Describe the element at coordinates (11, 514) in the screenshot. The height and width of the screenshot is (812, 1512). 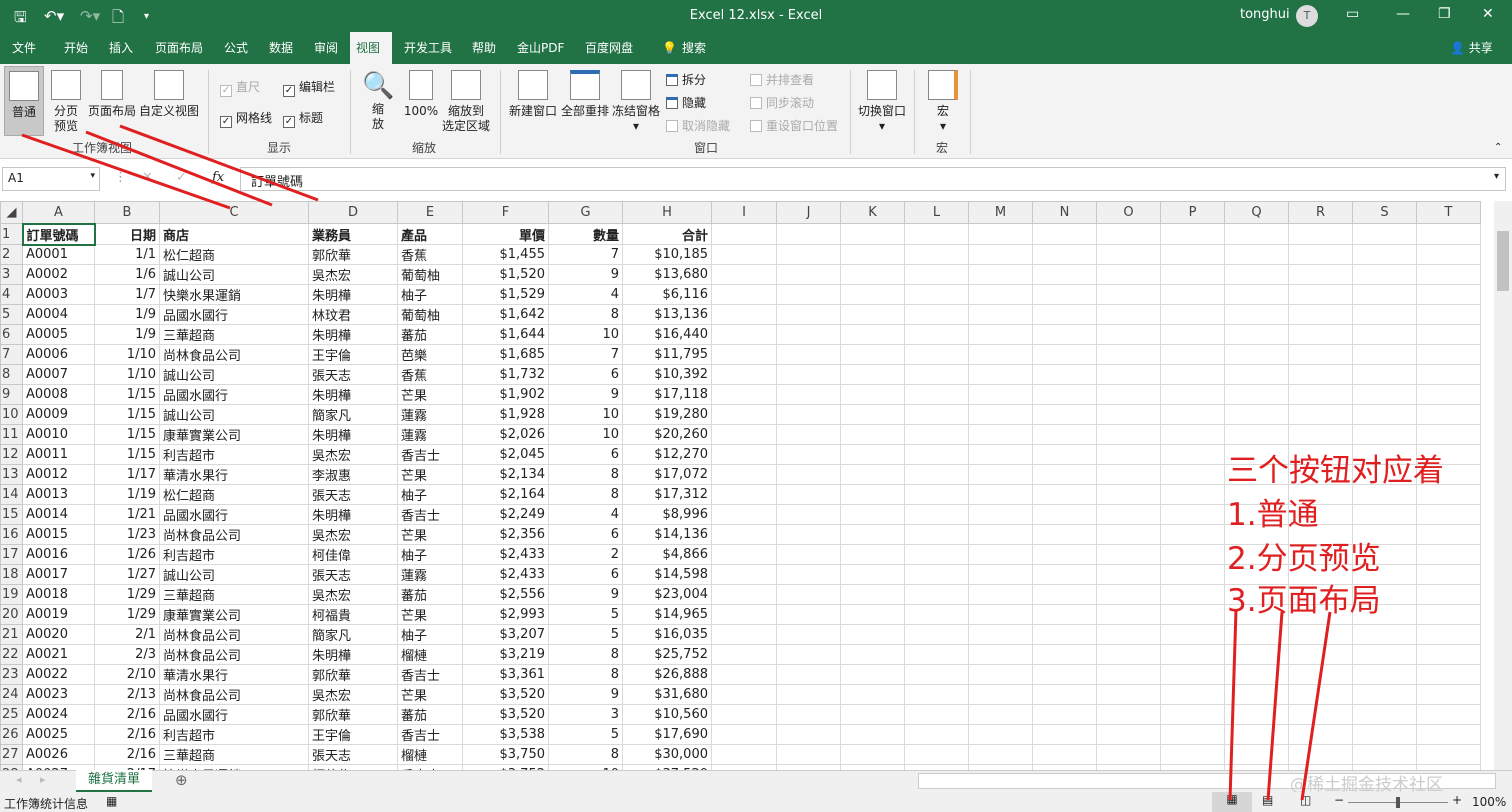
I see `row-header: 15` at that location.